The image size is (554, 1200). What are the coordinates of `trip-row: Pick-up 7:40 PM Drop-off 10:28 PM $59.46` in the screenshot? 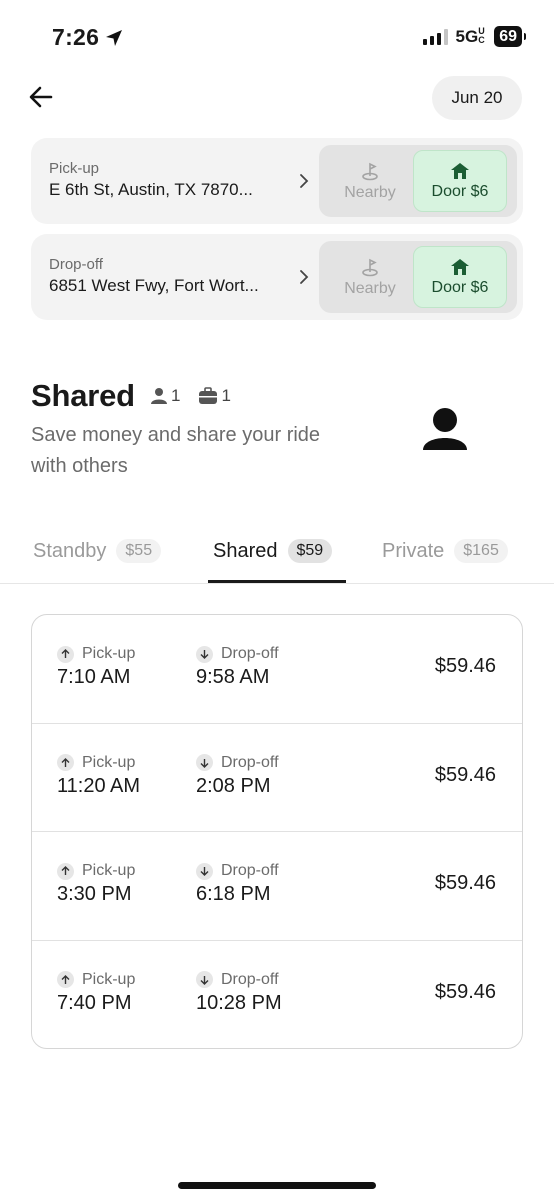 It's located at (277, 995).